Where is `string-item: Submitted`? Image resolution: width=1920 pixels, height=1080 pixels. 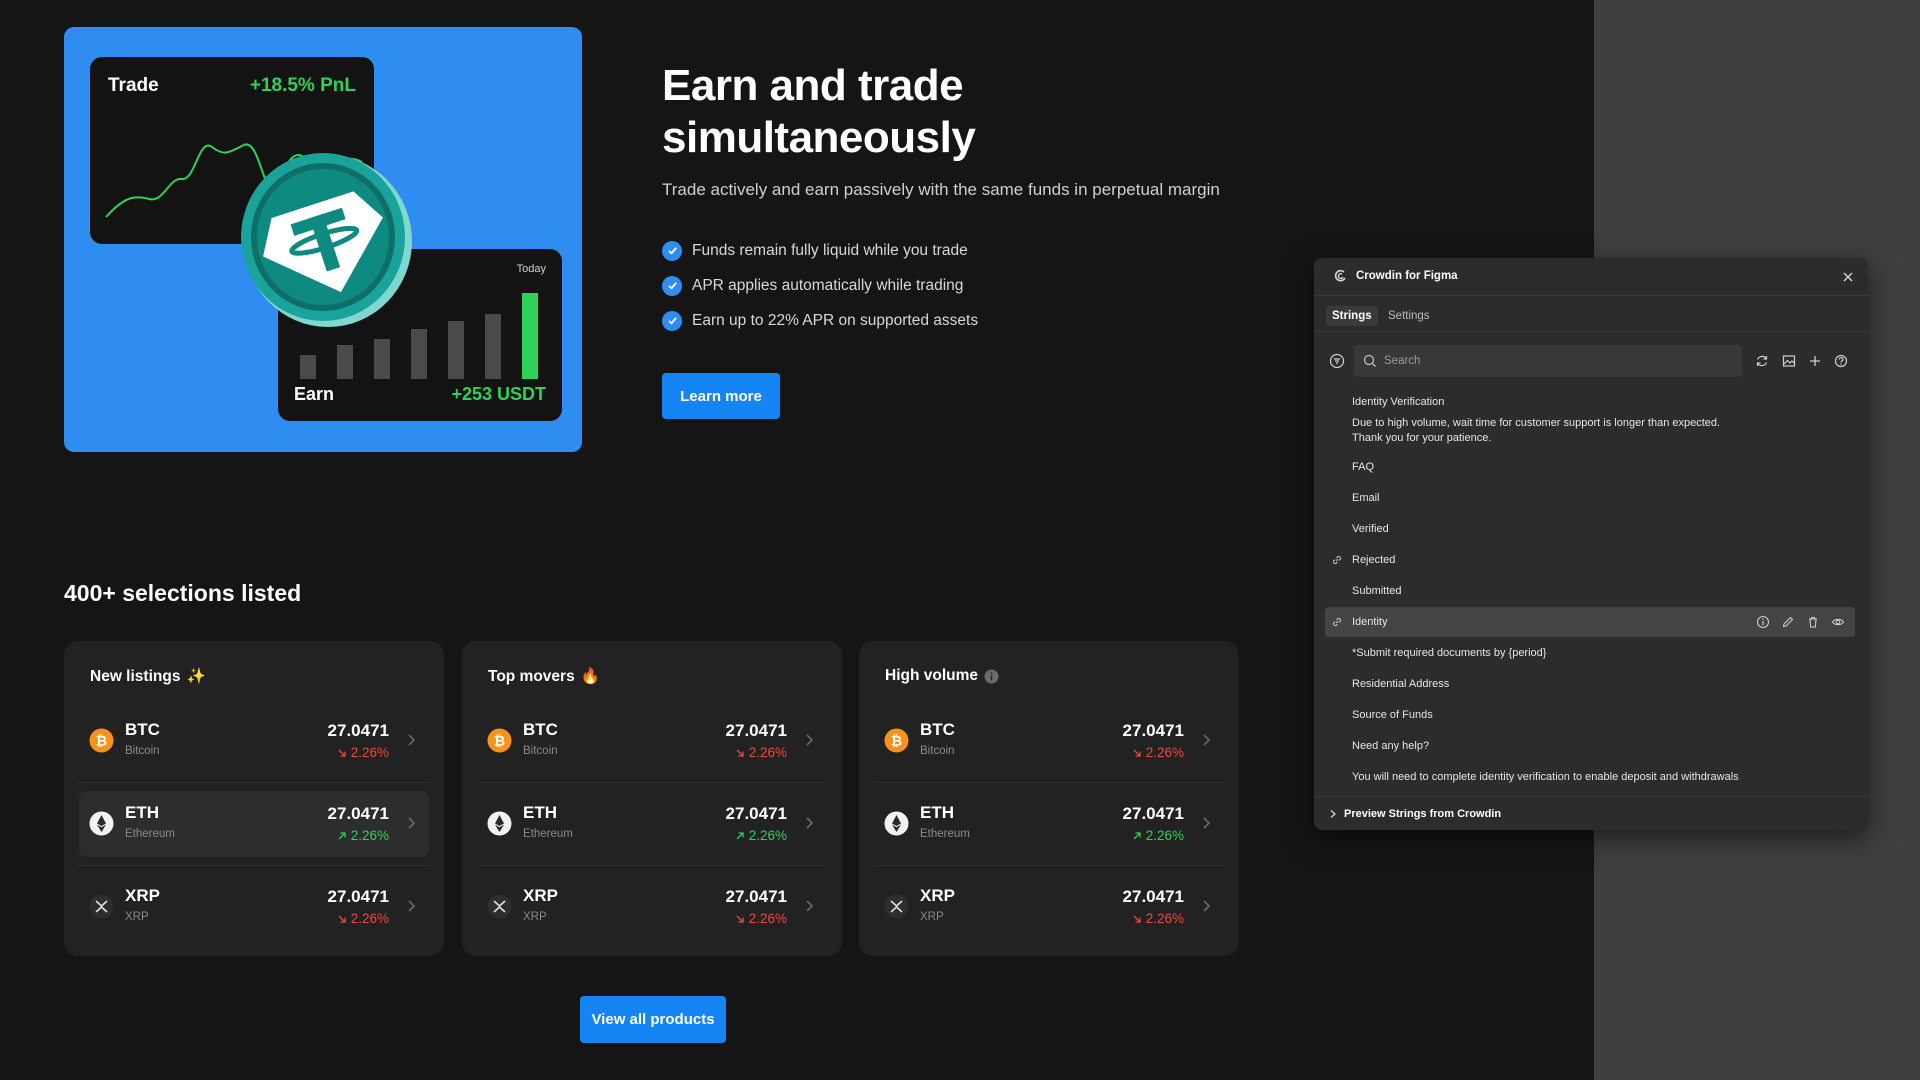 string-item: Submitted is located at coordinates (1562, 591).